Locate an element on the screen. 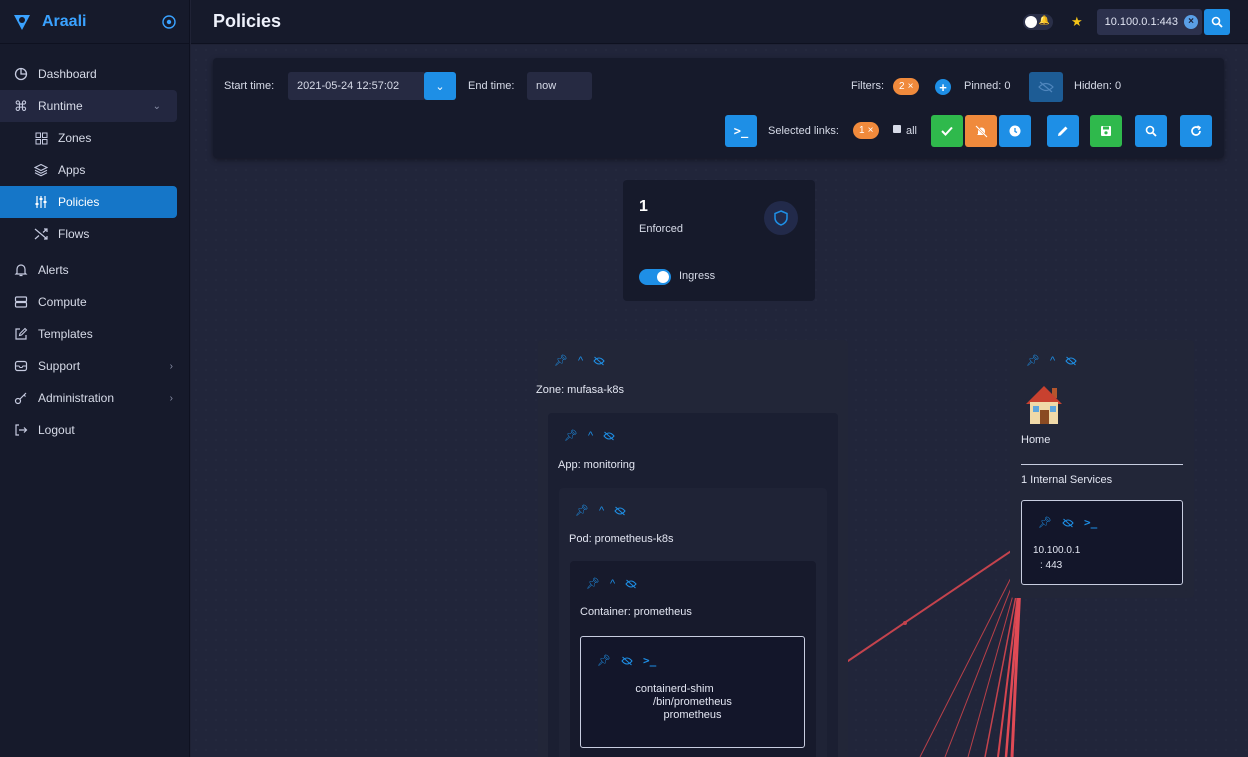 This screenshot has height=757, width=1248. sidebar-item-policies: Policies is located at coordinates (88, 202).